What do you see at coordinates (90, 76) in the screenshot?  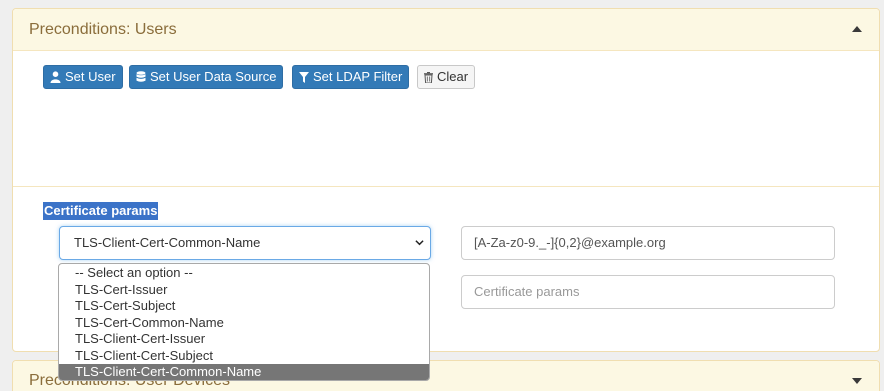 I see `set-user-label: Set User` at bounding box center [90, 76].